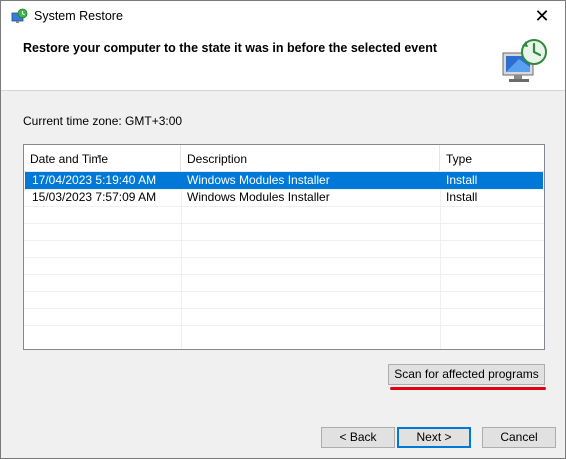 This screenshot has height=459, width=566. What do you see at coordinates (283, 90) in the screenshot?
I see `header-divider` at bounding box center [283, 90].